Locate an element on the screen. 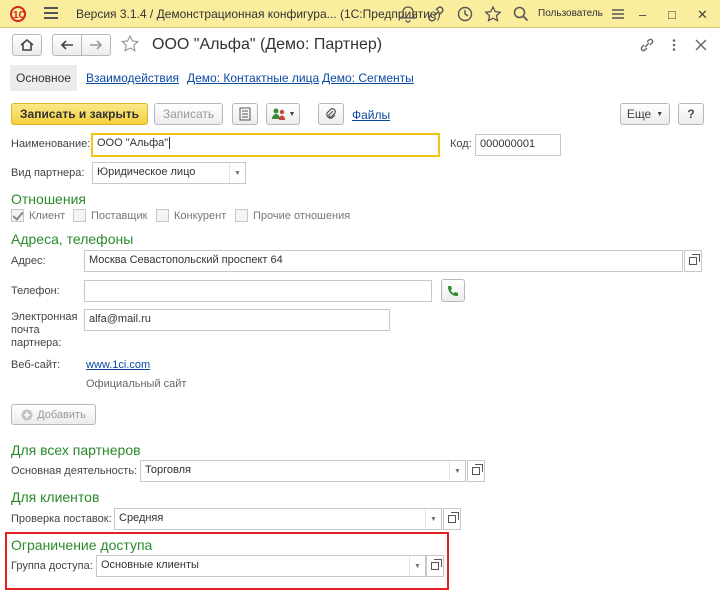 This screenshot has width=720, height=600. close-icon: ✕ is located at coordinates (702, 15).